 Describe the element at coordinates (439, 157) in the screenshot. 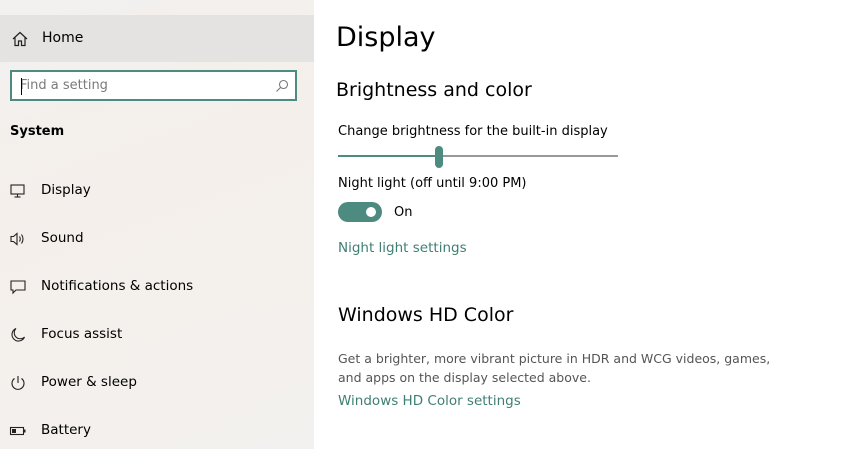

I see `slider-thumb` at that location.